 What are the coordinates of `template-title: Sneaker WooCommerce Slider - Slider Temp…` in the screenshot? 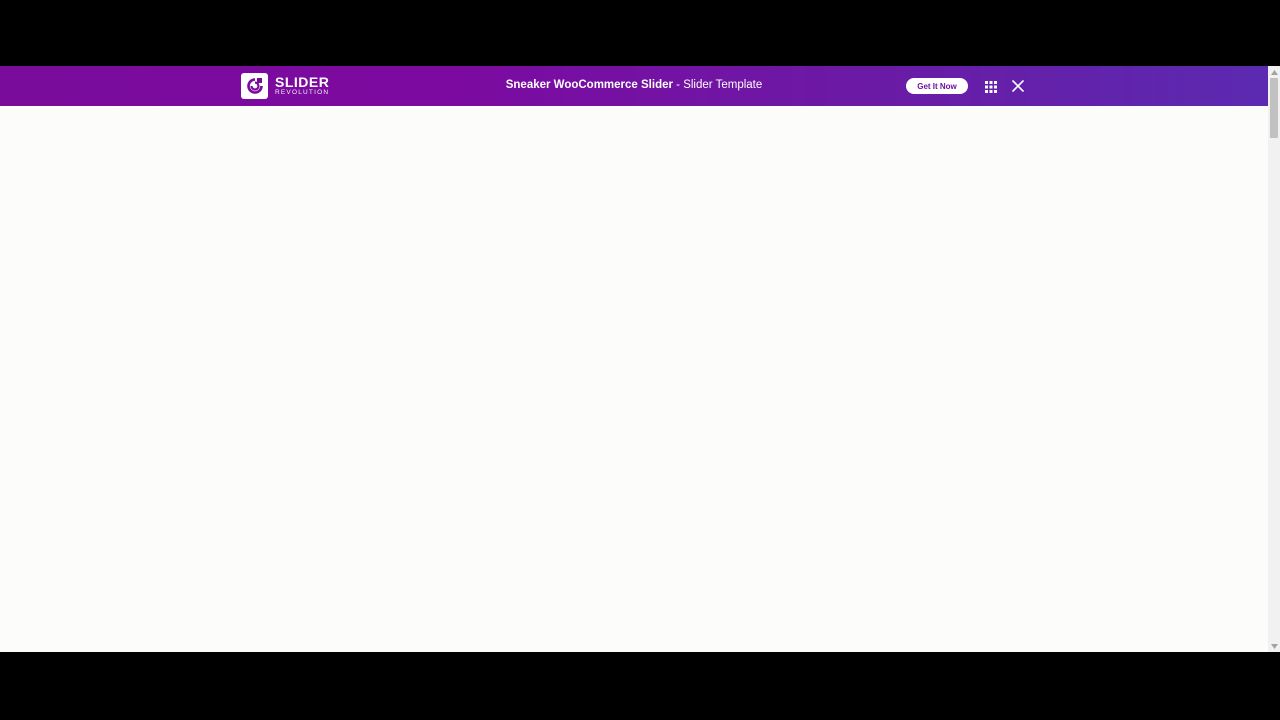 It's located at (634, 85).